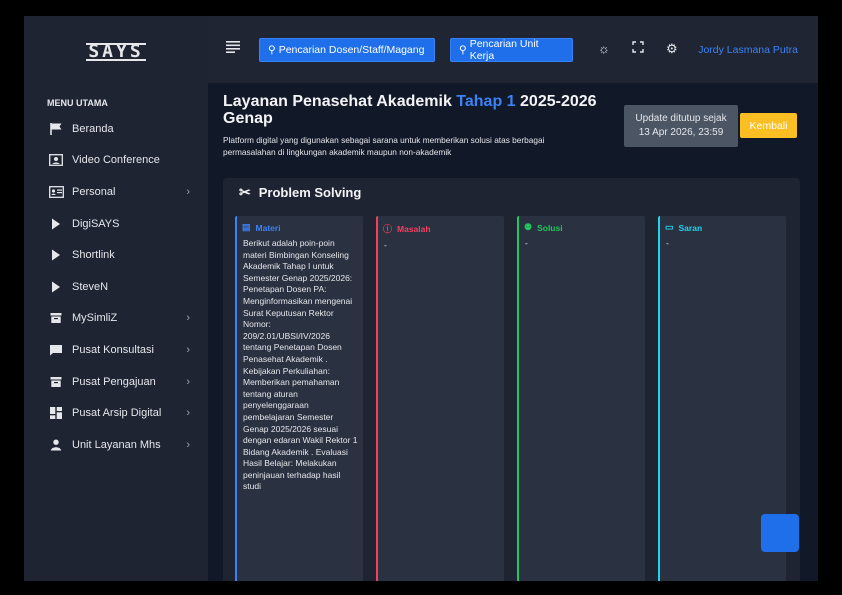 The image size is (842, 595). Describe the element at coordinates (681, 126) in the screenshot. I see `update-closed-notice: Update ditutup sejak 13 Apr 2026, 23:59` at that location.